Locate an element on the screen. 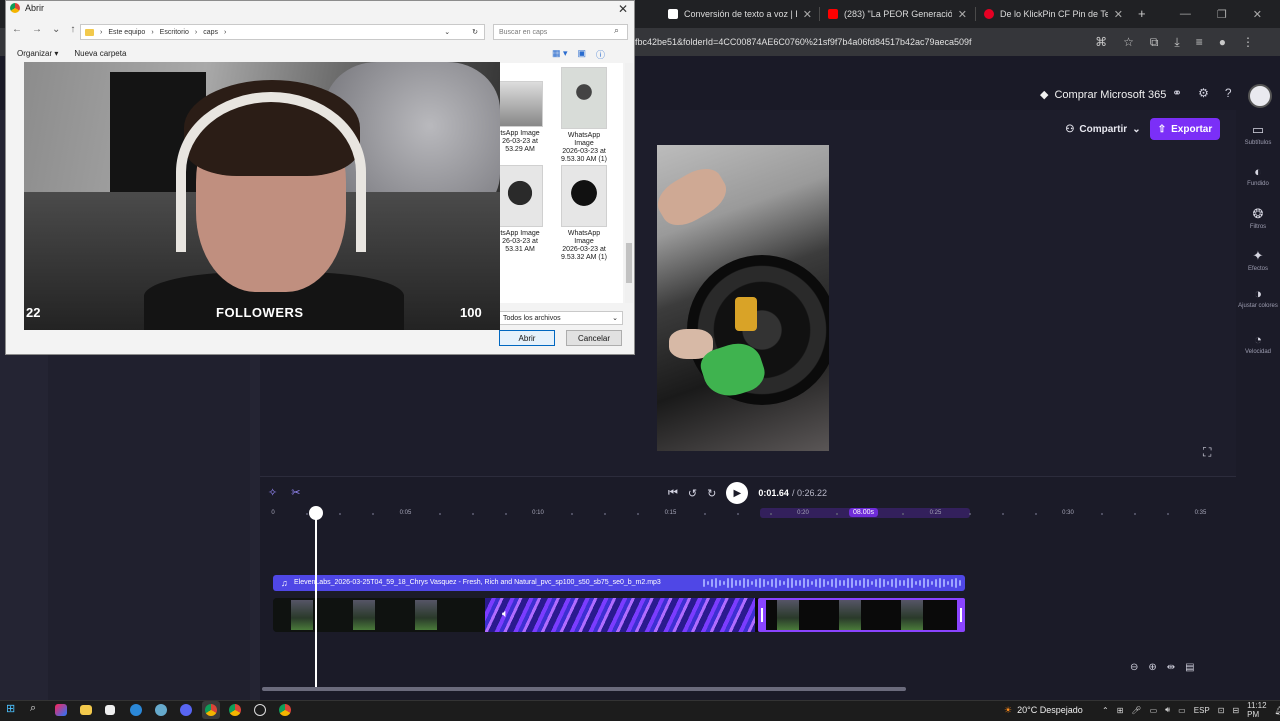  chevron-down-icon: ⌄ is located at coordinates (56, 29).